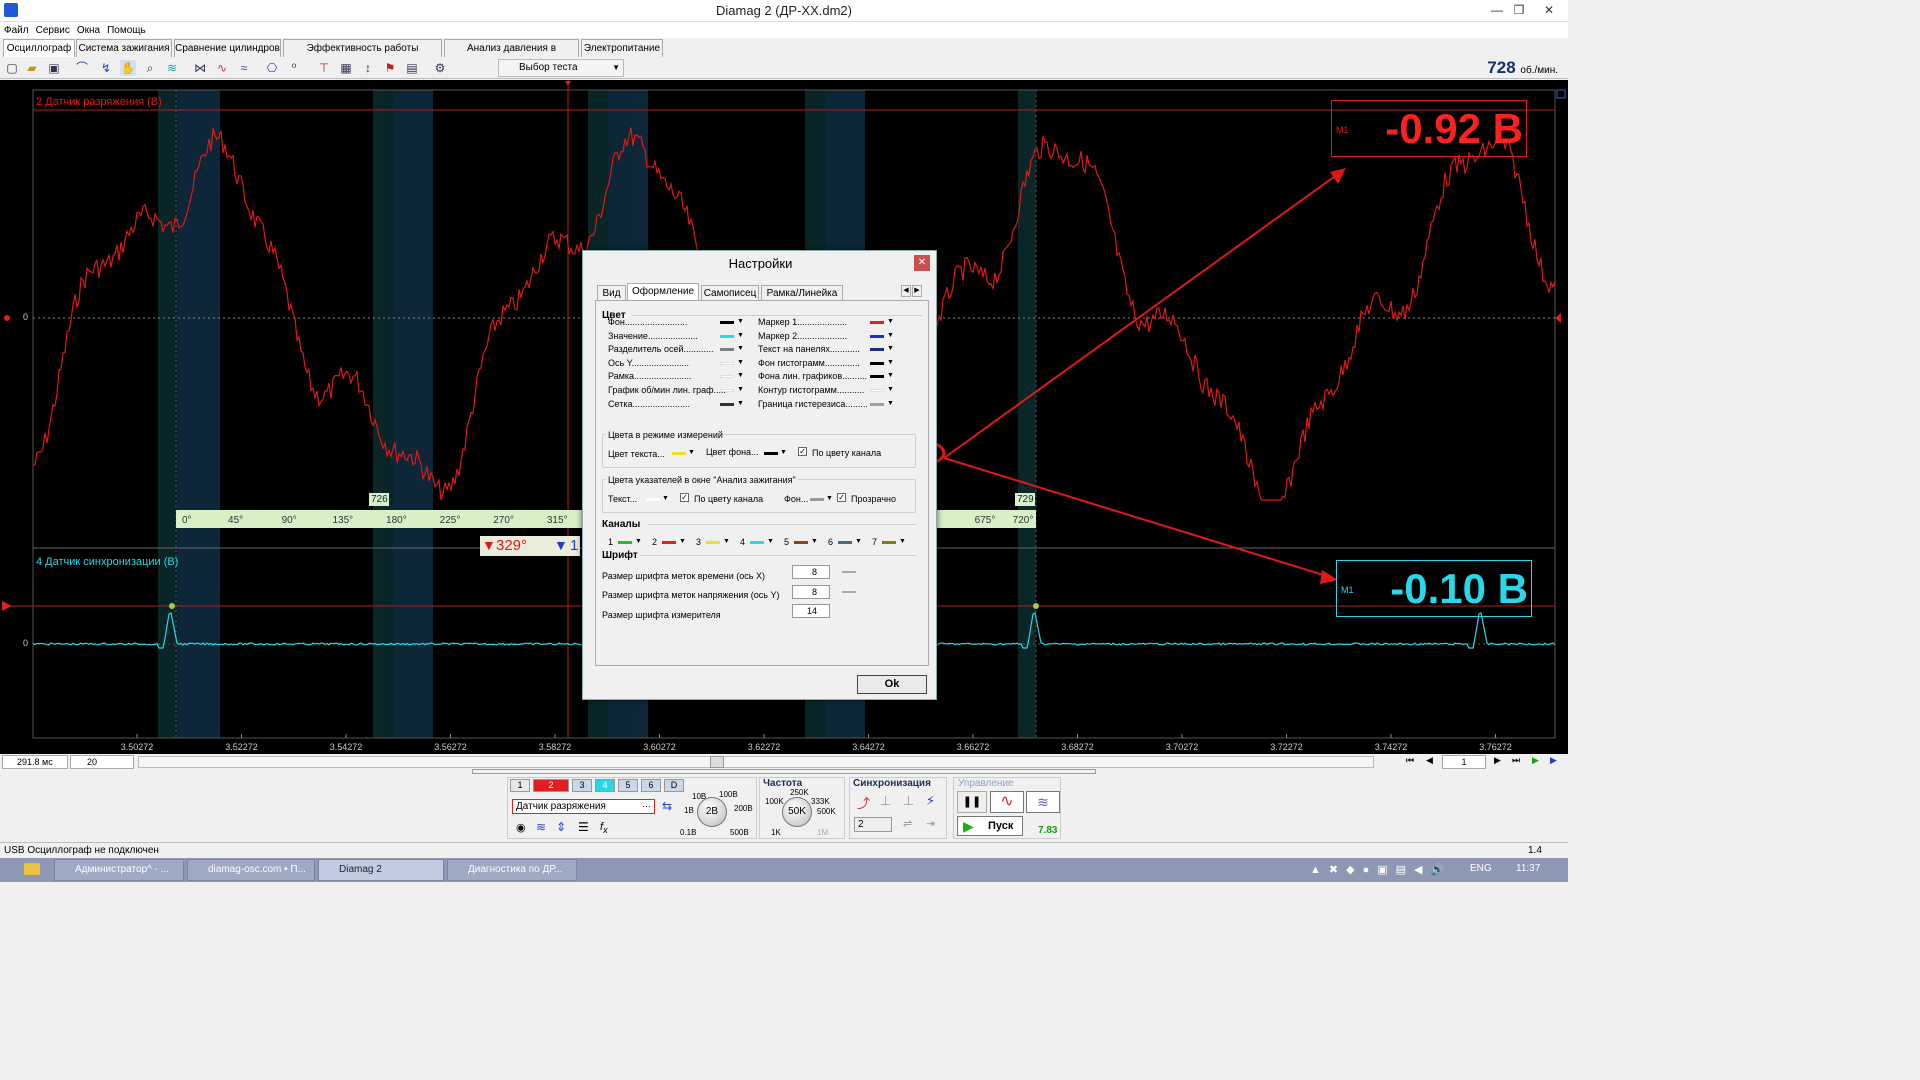  Describe the element at coordinates (511, 55) in the screenshot. I see `tab-pressure-analysis: Анализ давления в цилиндре` at that location.